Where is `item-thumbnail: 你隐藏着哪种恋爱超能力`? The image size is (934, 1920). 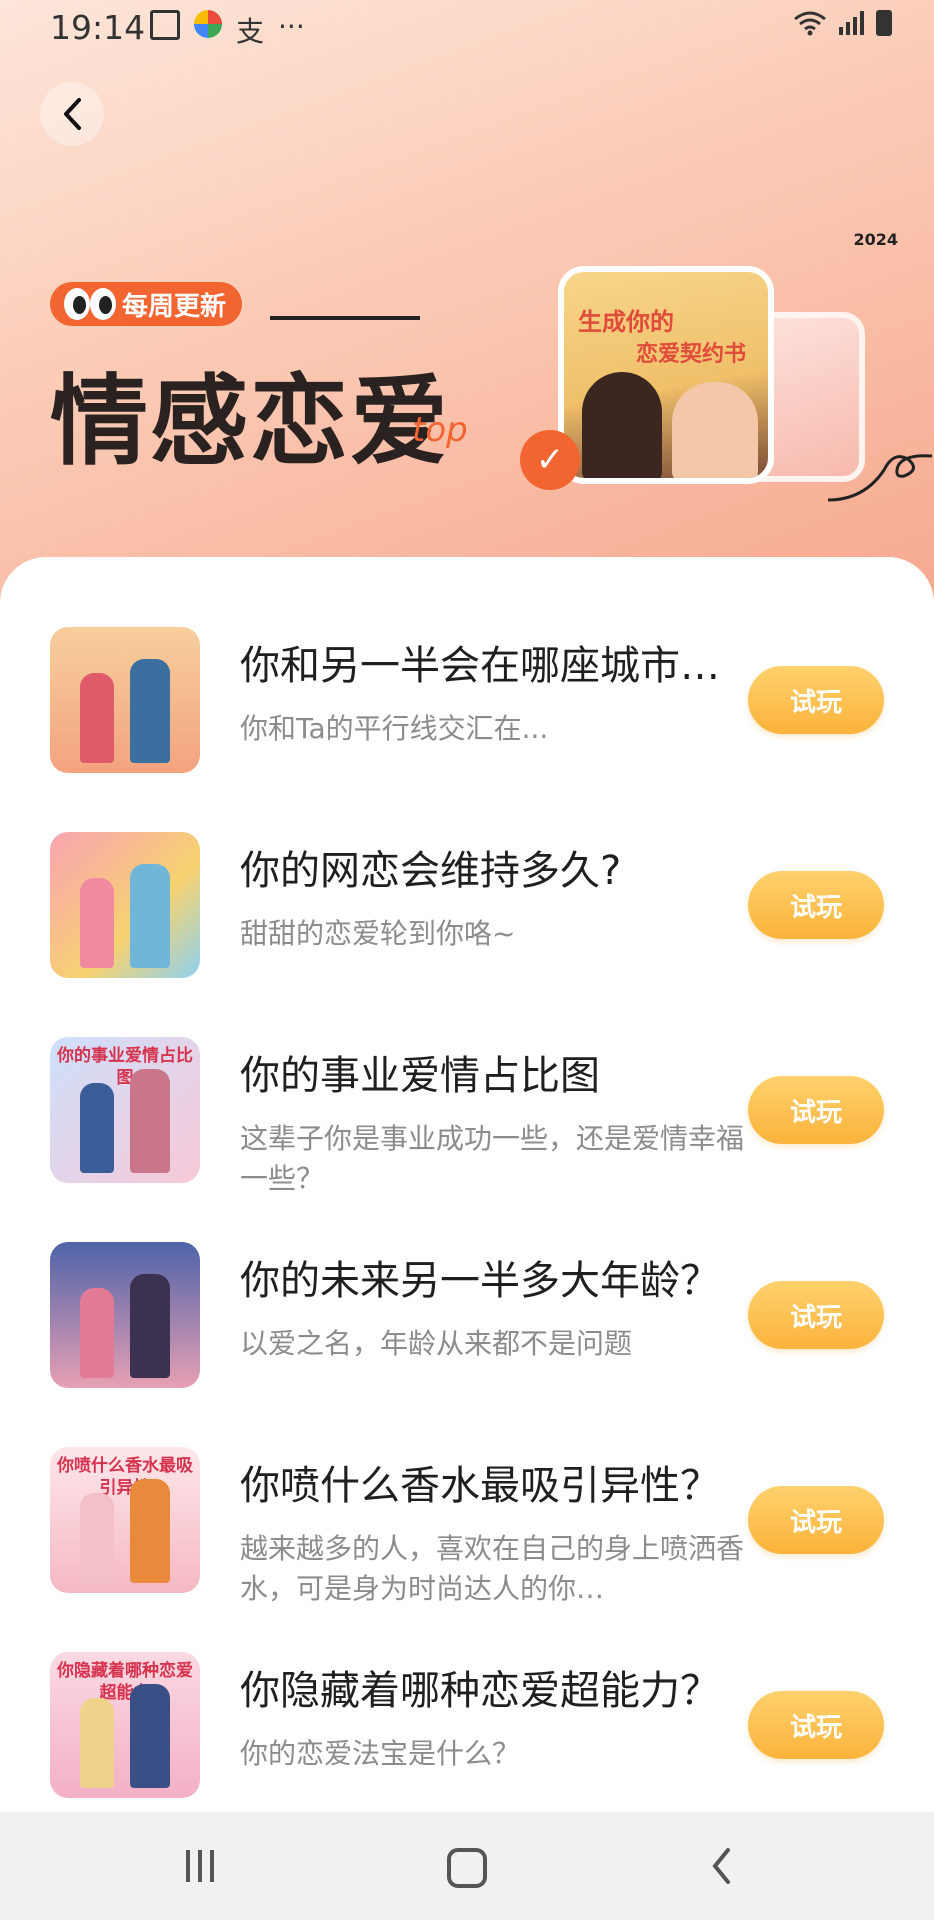
item-thumbnail: 你隐藏着哪种恋爱超能力 is located at coordinates (125, 1725).